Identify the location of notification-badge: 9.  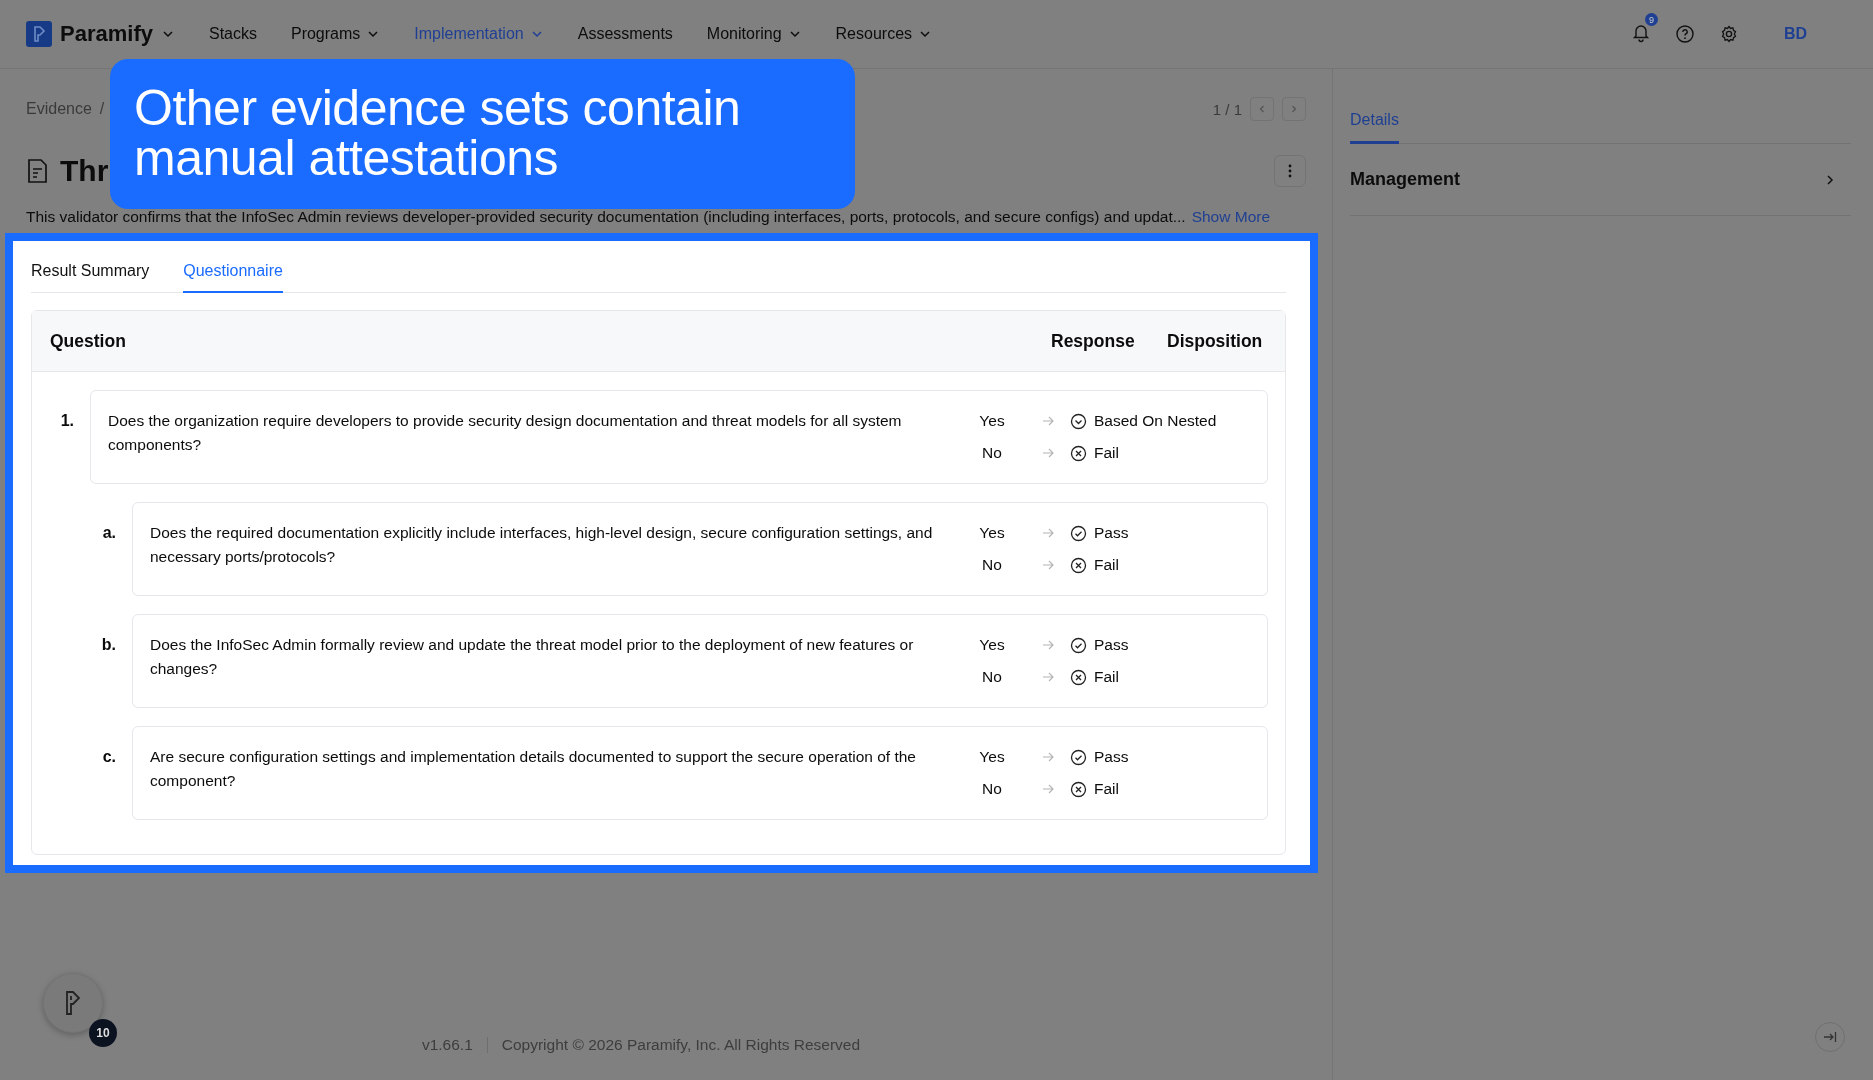
(1651, 19).